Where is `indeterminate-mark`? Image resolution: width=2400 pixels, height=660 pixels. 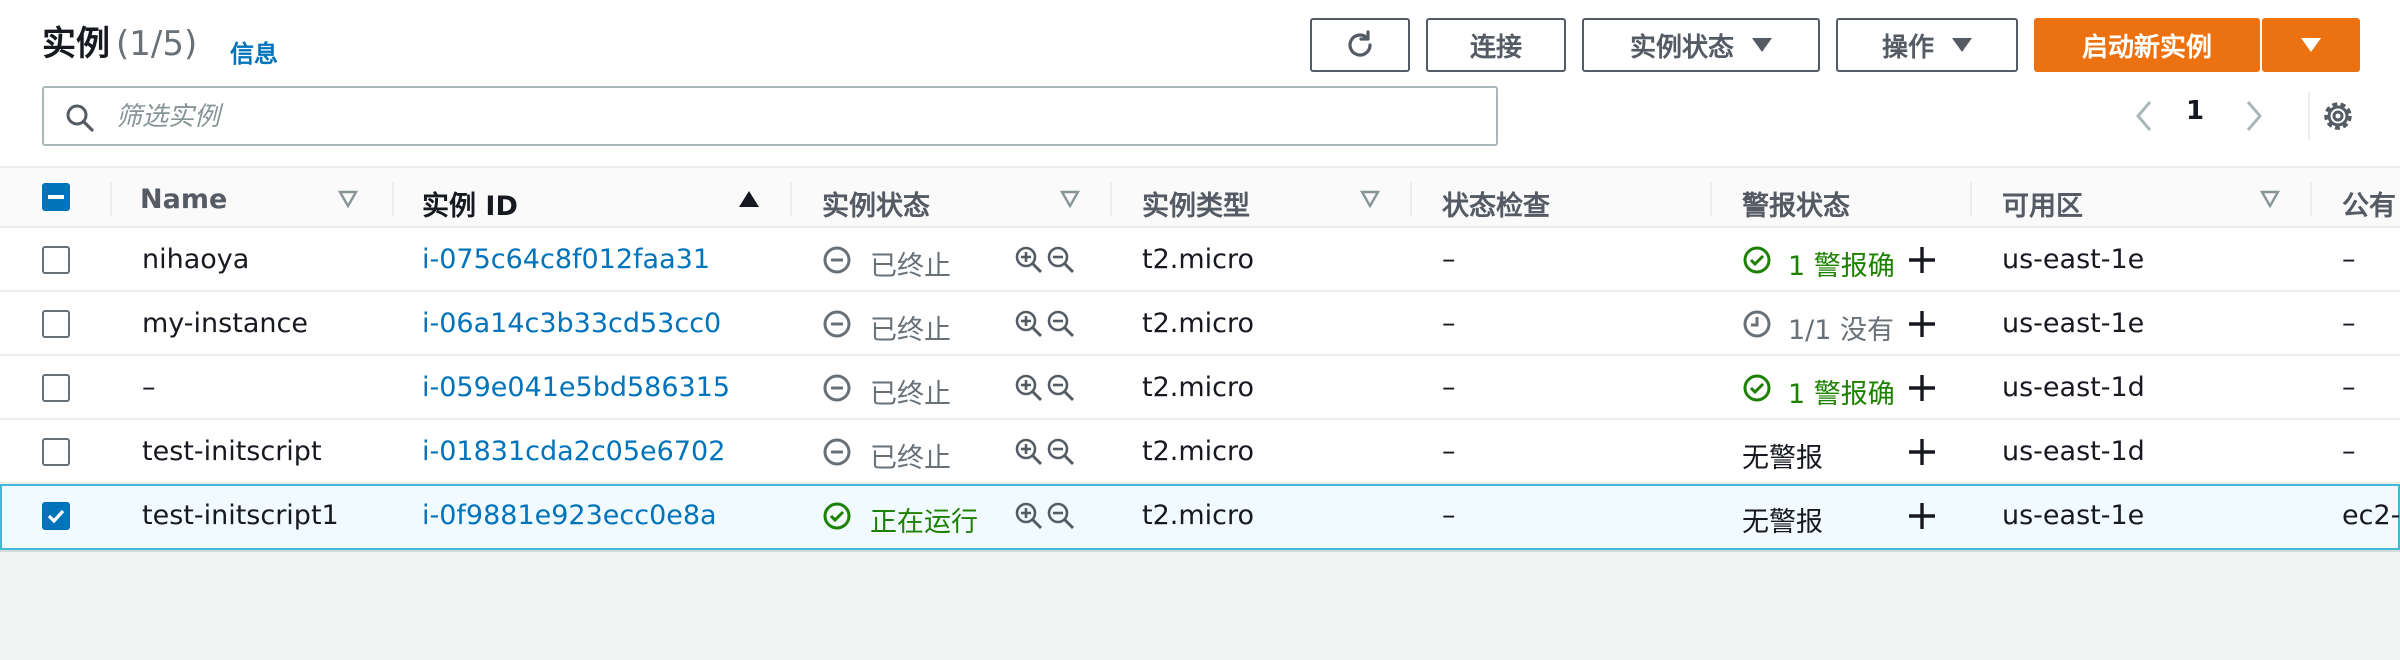 indeterminate-mark is located at coordinates (56, 197).